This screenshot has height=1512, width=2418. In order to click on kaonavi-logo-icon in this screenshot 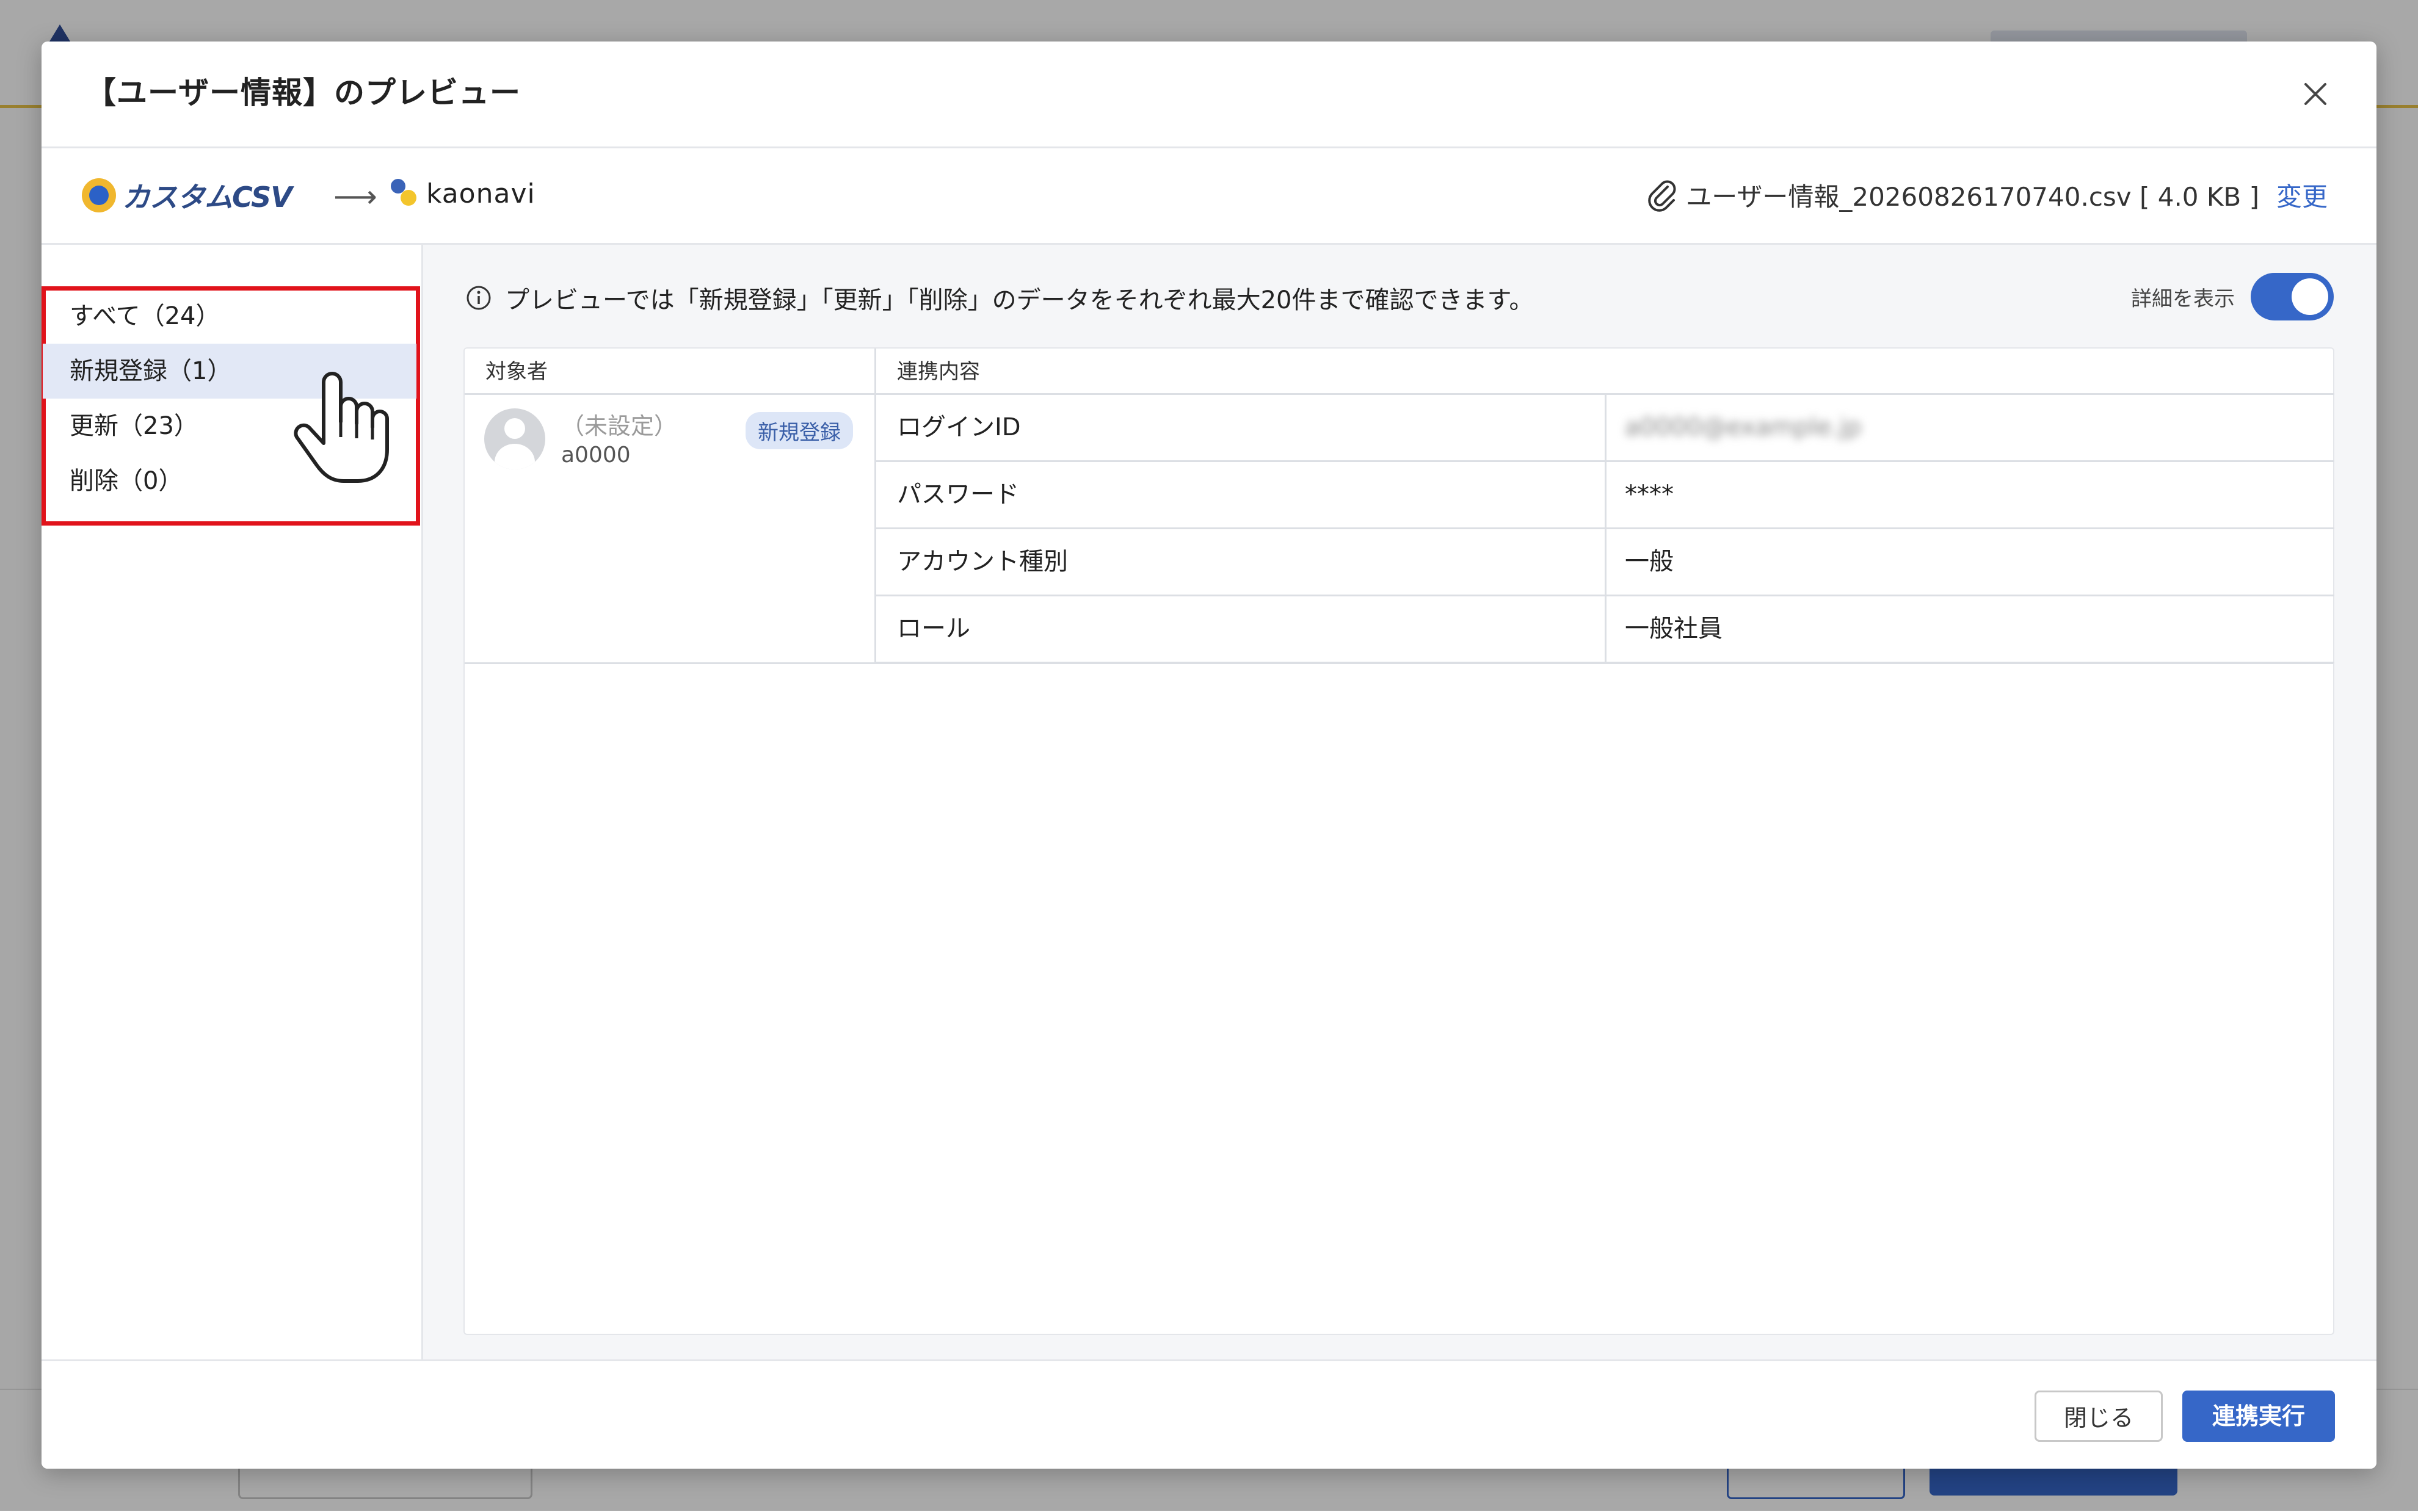, I will do `click(403, 193)`.